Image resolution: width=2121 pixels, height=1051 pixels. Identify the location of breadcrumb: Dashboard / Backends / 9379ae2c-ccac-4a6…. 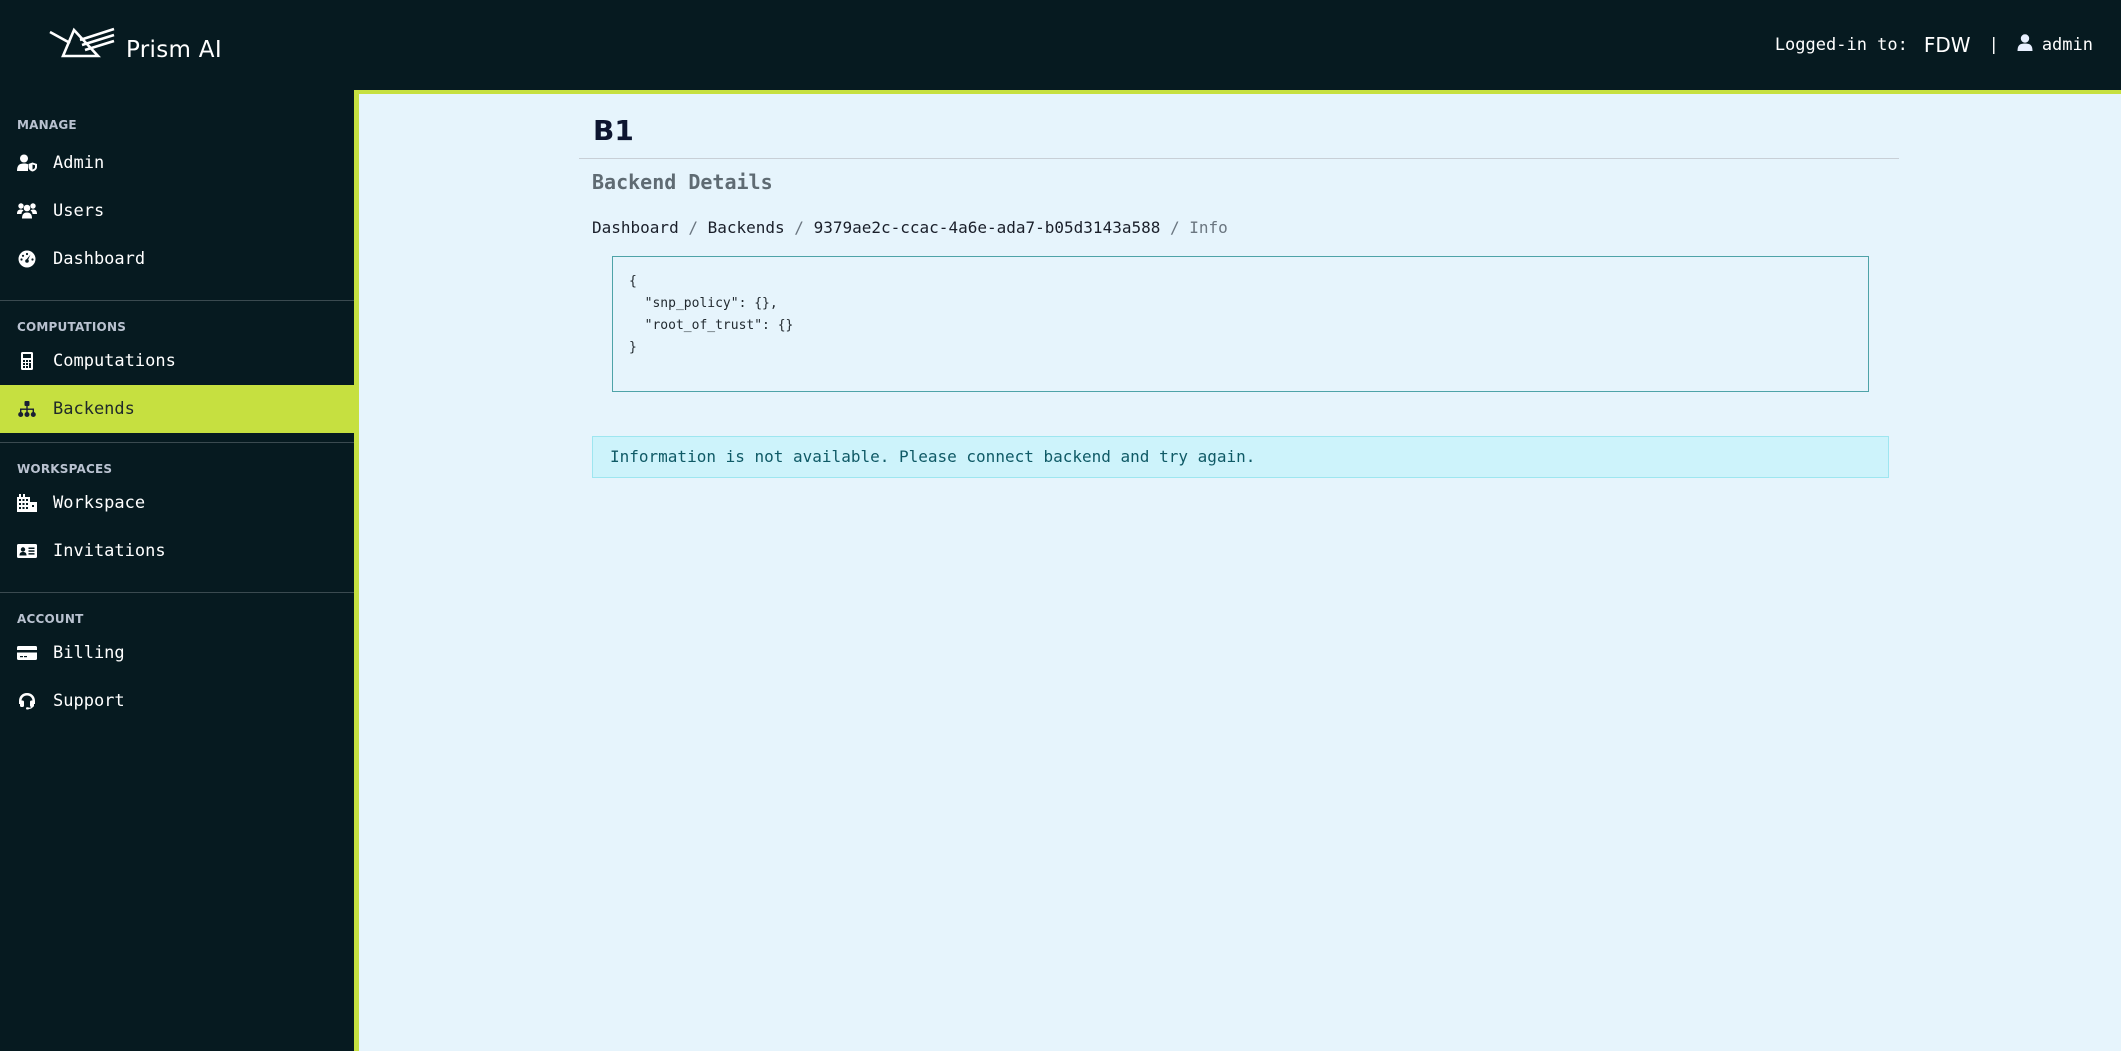
(910, 227).